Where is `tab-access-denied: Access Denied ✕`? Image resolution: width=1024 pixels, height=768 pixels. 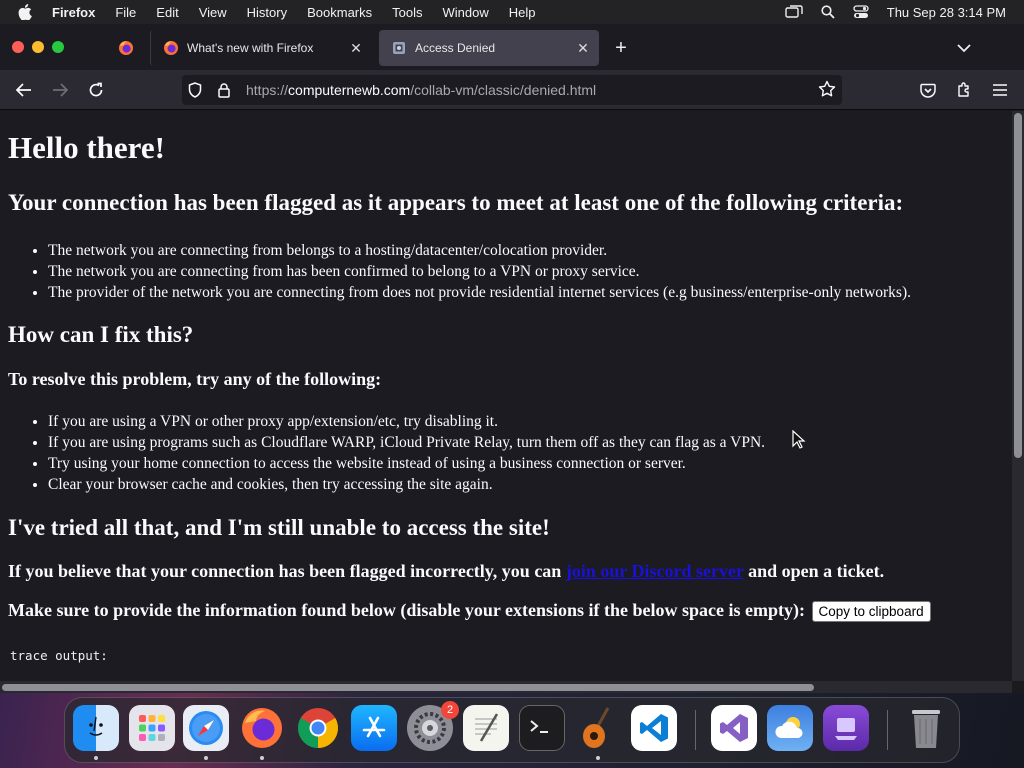 tab-access-denied: Access Denied ✕ is located at coordinates (489, 48).